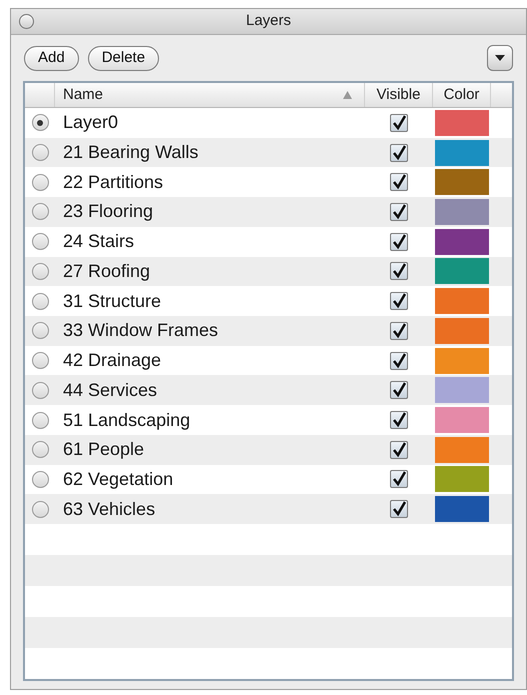  What do you see at coordinates (268, 361) in the screenshot?
I see `layer-row: 42 Drainage` at bounding box center [268, 361].